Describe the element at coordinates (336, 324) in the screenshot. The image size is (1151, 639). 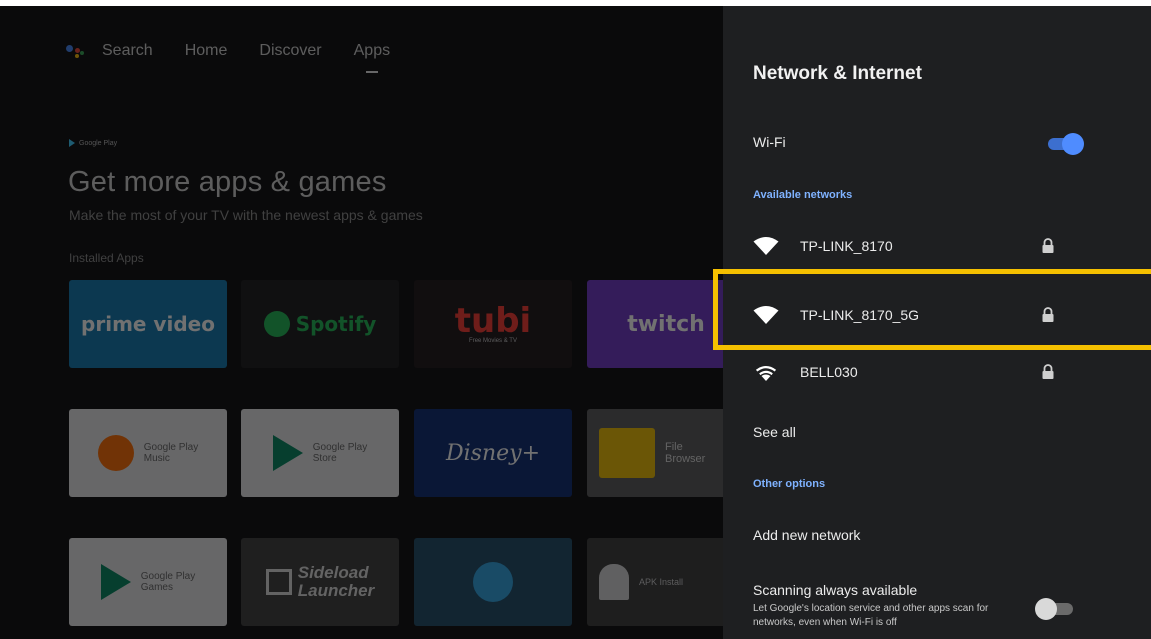
I see `app-tile-label: Spotify` at that location.